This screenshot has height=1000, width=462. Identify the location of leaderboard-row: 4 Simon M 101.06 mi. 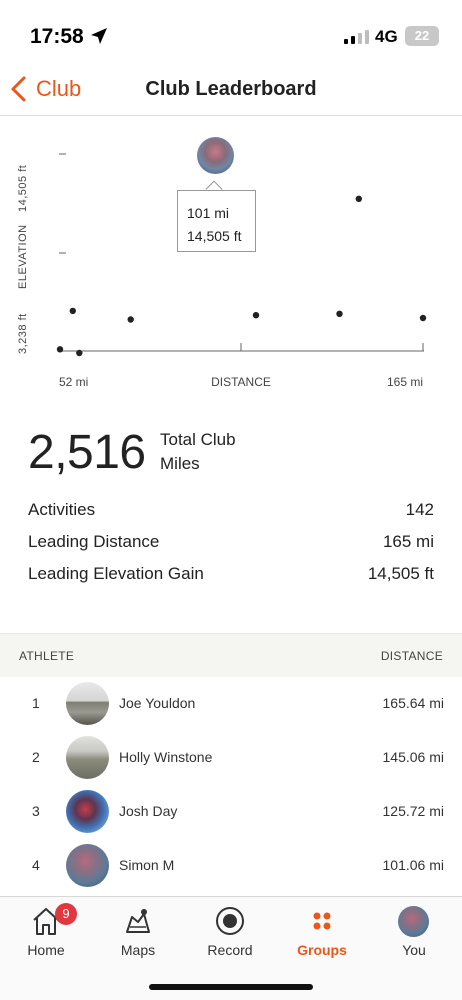
(231, 866).